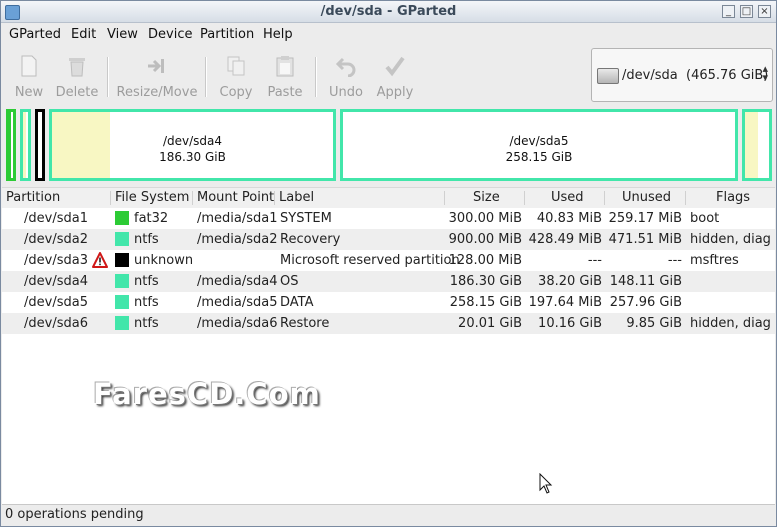 The height and width of the screenshot is (527, 777). I want to click on cell-size: 128.00 MiB, so click(485, 260).